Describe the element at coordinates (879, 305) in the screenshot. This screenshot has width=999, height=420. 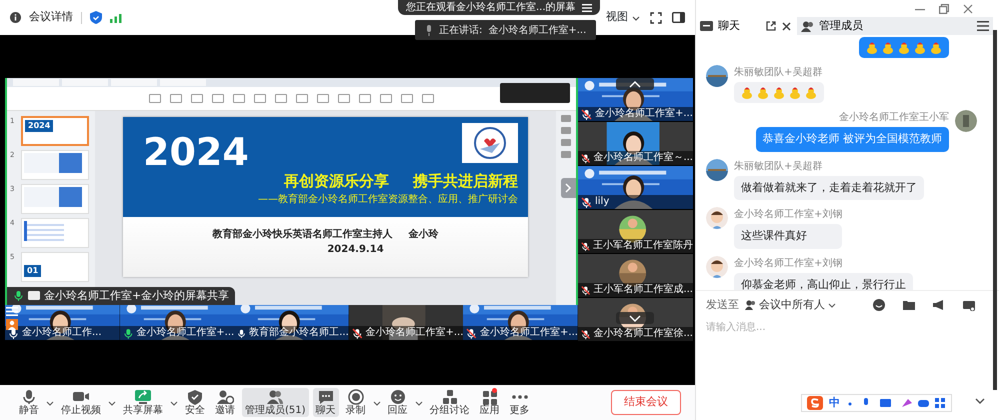
I see `emoji-icon` at that location.